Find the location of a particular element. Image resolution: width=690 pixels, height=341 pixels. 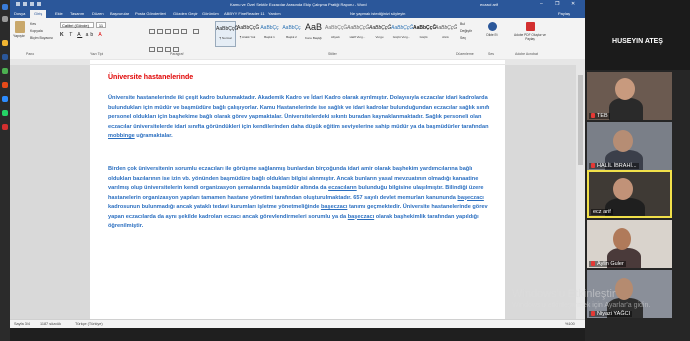

style-title: AaB Konu Başlığı is located at coordinates (313, 34).